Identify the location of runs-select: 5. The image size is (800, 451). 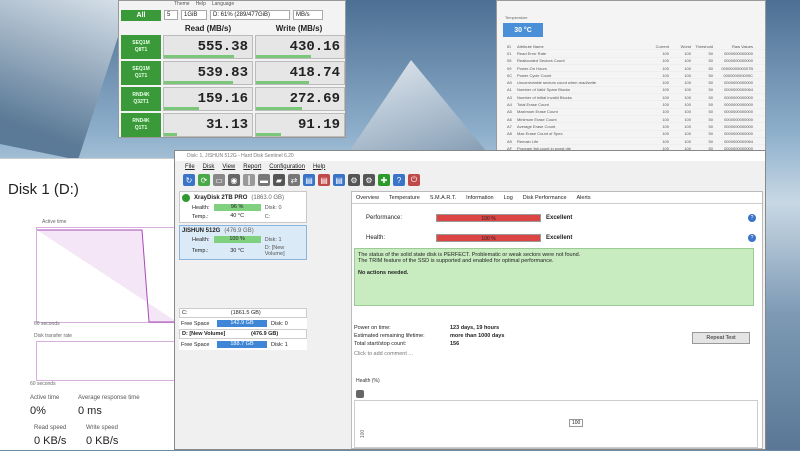
(171, 15).